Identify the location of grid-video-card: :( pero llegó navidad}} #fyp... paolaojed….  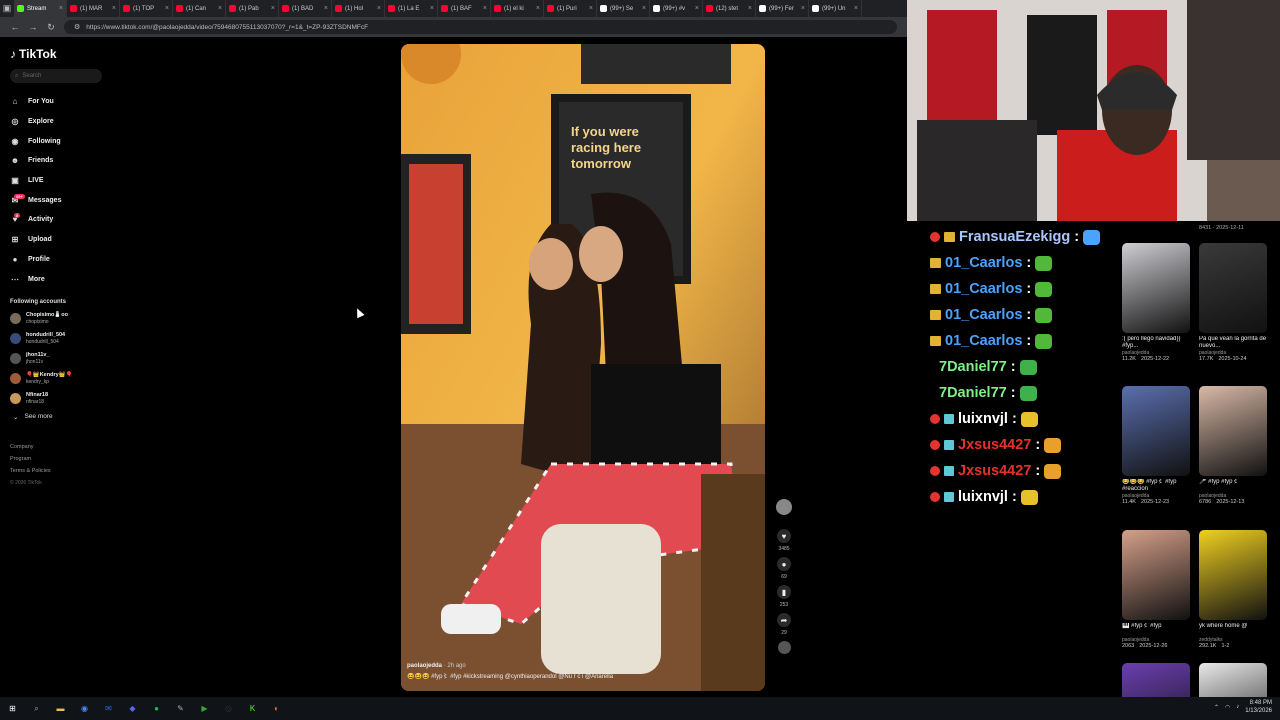
(1157, 302).